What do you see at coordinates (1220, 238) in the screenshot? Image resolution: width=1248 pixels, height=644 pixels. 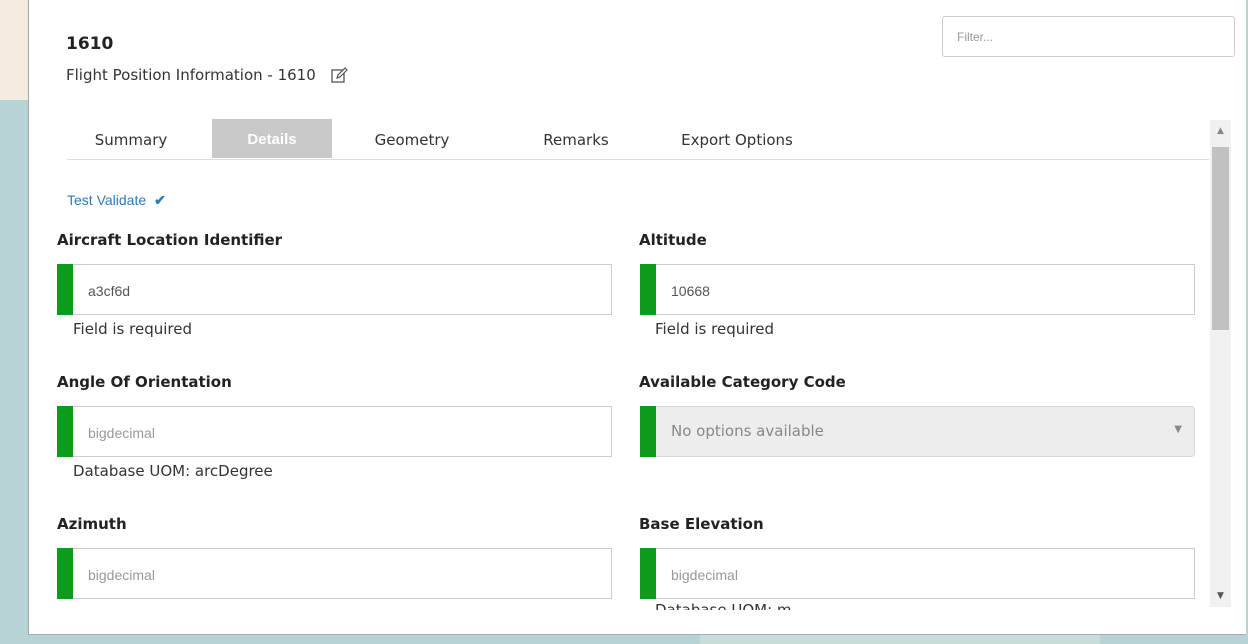 I see `scrollbar-thumb` at bounding box center [1220, 238].